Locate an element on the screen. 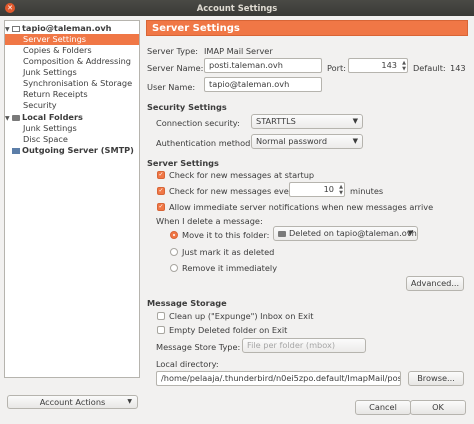  tree-item-synchronisation: Synchronisation & Storage is located at coordinates (72, 83).